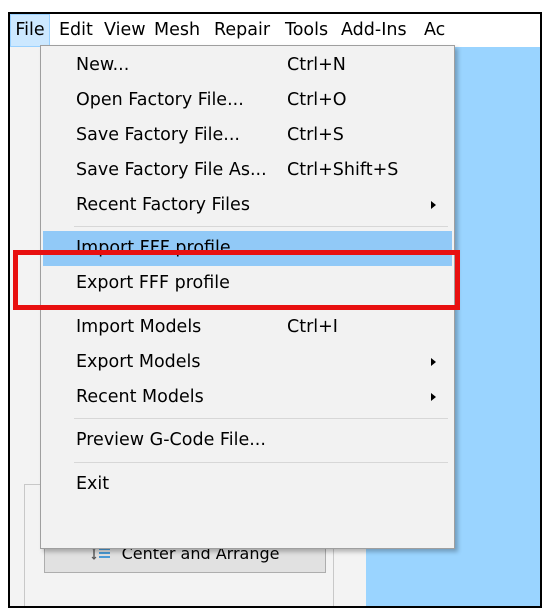 Image resolution: width=552 pixels, height=615 pixels. Describe the element at coordinates (247, 362) in the screenshot. I see `menu-item-export-models: Export Models` at that location.